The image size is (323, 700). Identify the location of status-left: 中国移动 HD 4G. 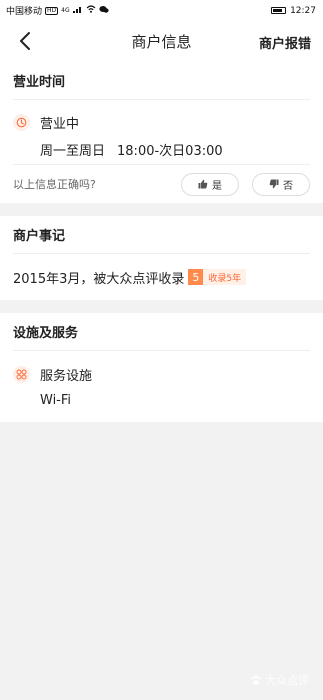
(57, 10).